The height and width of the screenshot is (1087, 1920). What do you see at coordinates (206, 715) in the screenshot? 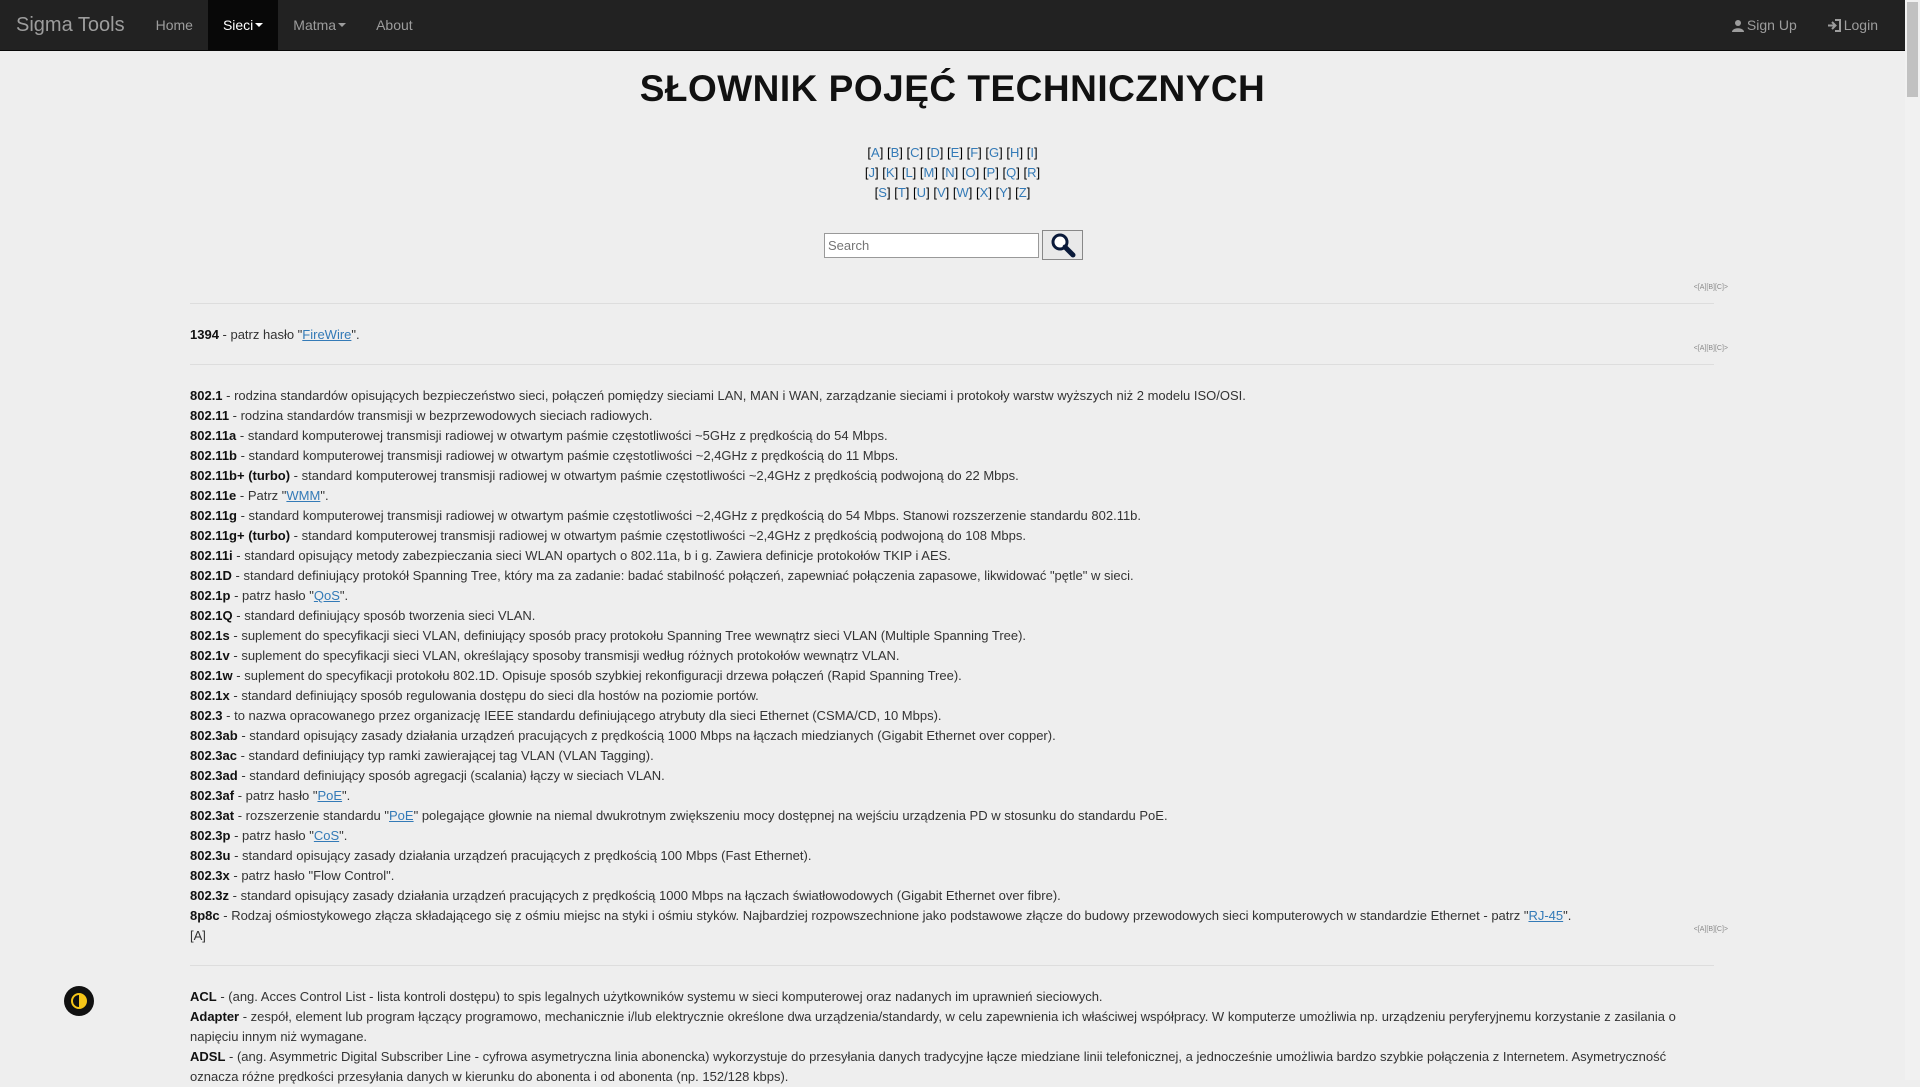
I see `term: 802.3` at bounding box center [206, 715].